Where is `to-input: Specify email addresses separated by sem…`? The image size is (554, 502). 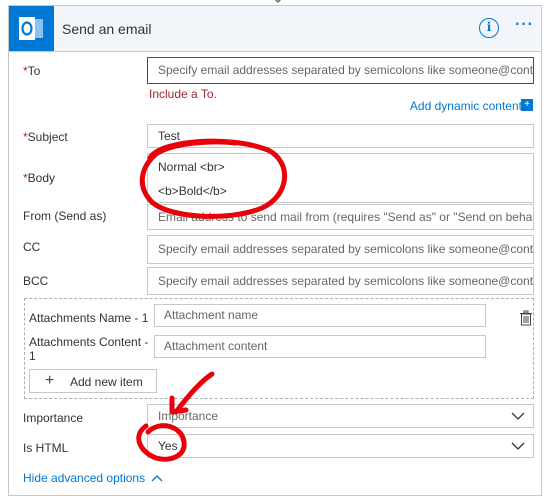 to-input: Specify email addresses separated by sem… is located at coordinates (340, 70).